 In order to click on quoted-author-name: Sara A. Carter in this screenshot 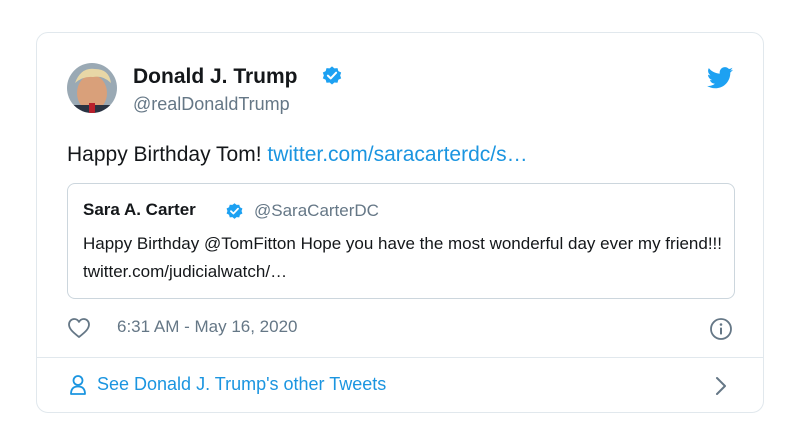, I will do `click(139, 209)`.